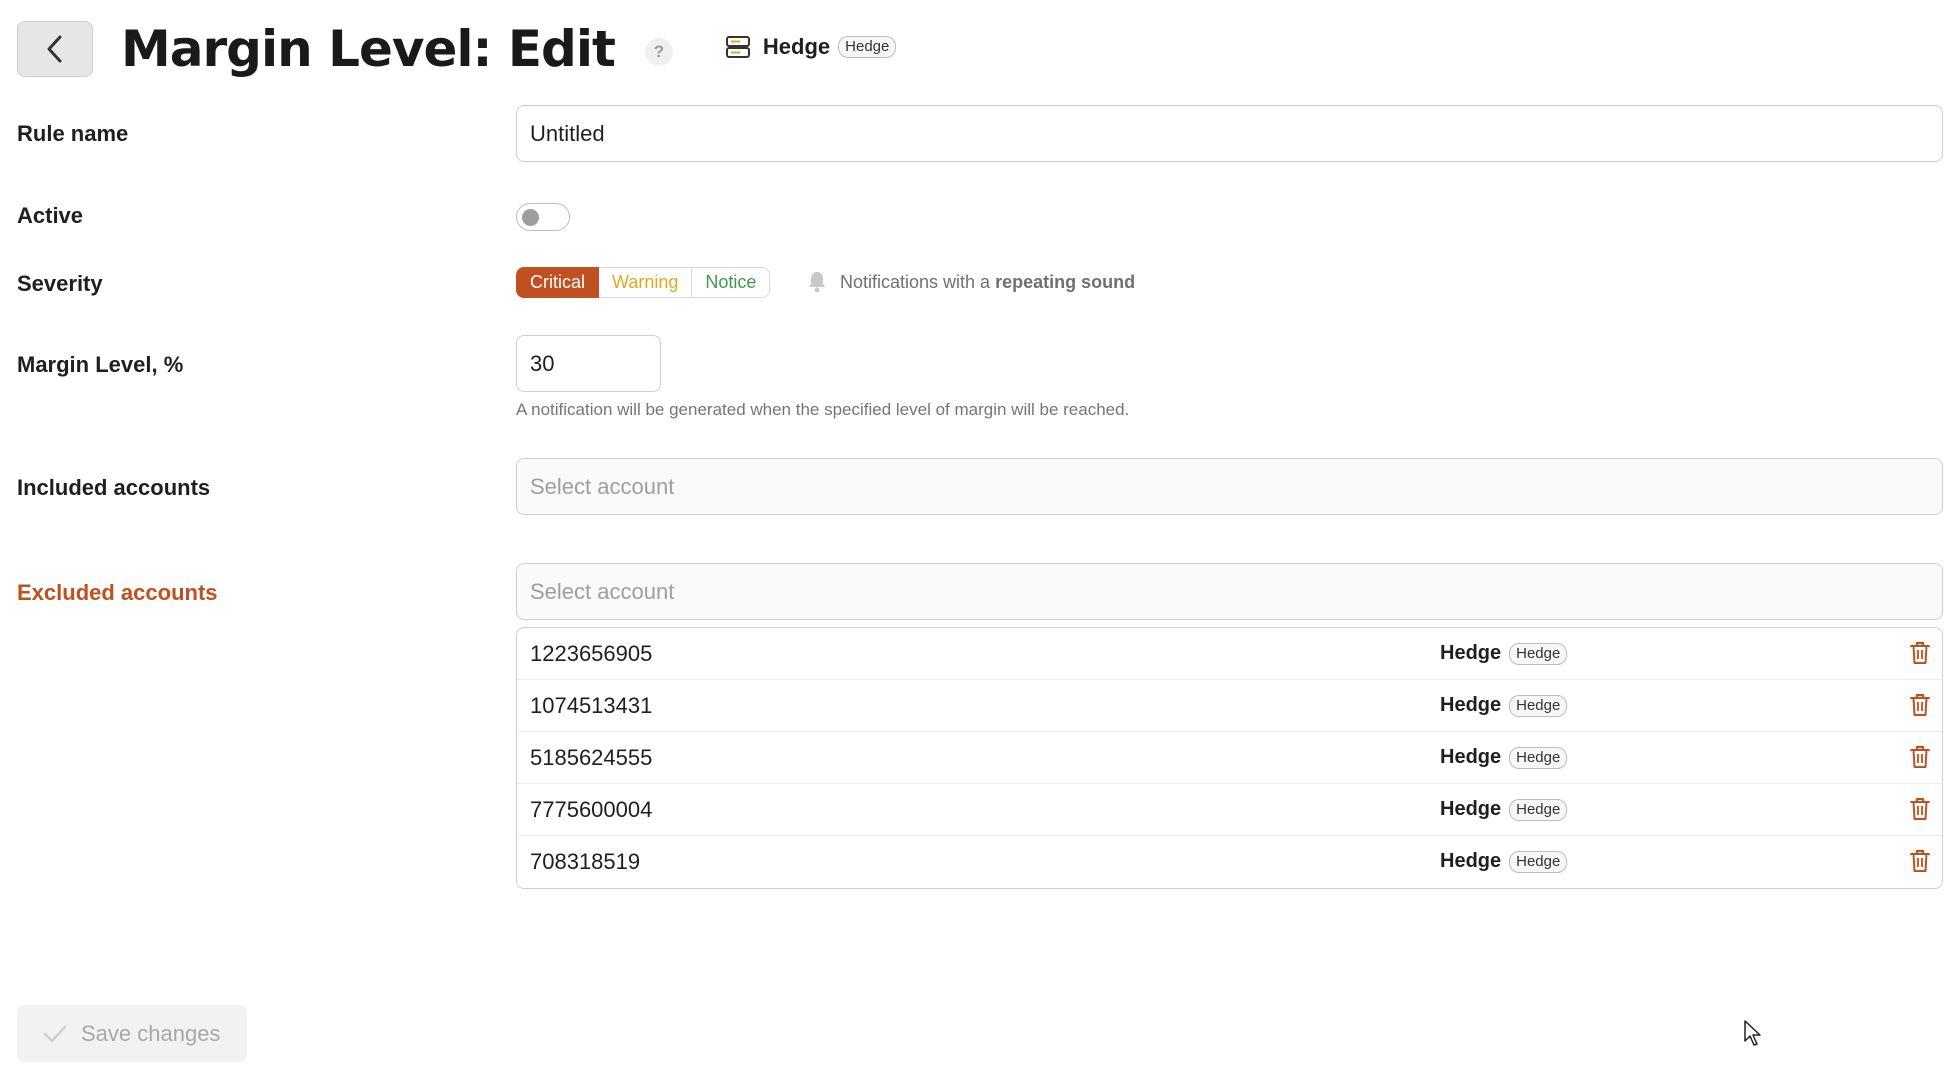  I want to click on excluded-account-row: 1074513431 Hedge Hedge, so click(1229, 706).